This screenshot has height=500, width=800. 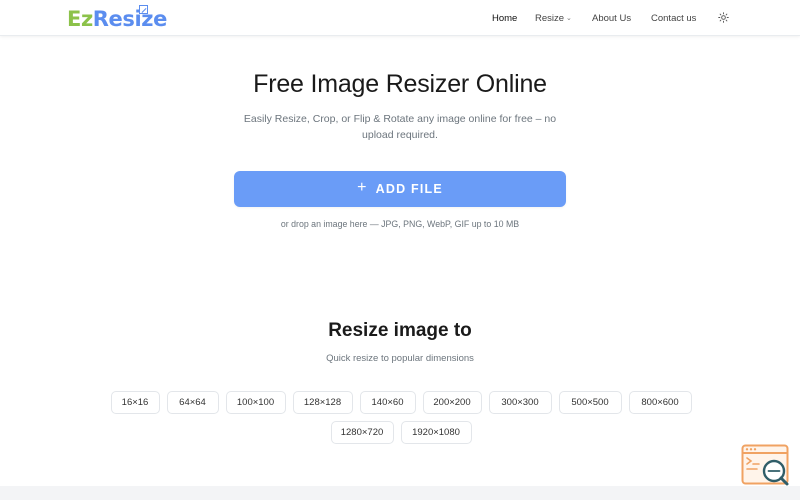 I want to click on plus-icon: +, so click(x=362, y=187).